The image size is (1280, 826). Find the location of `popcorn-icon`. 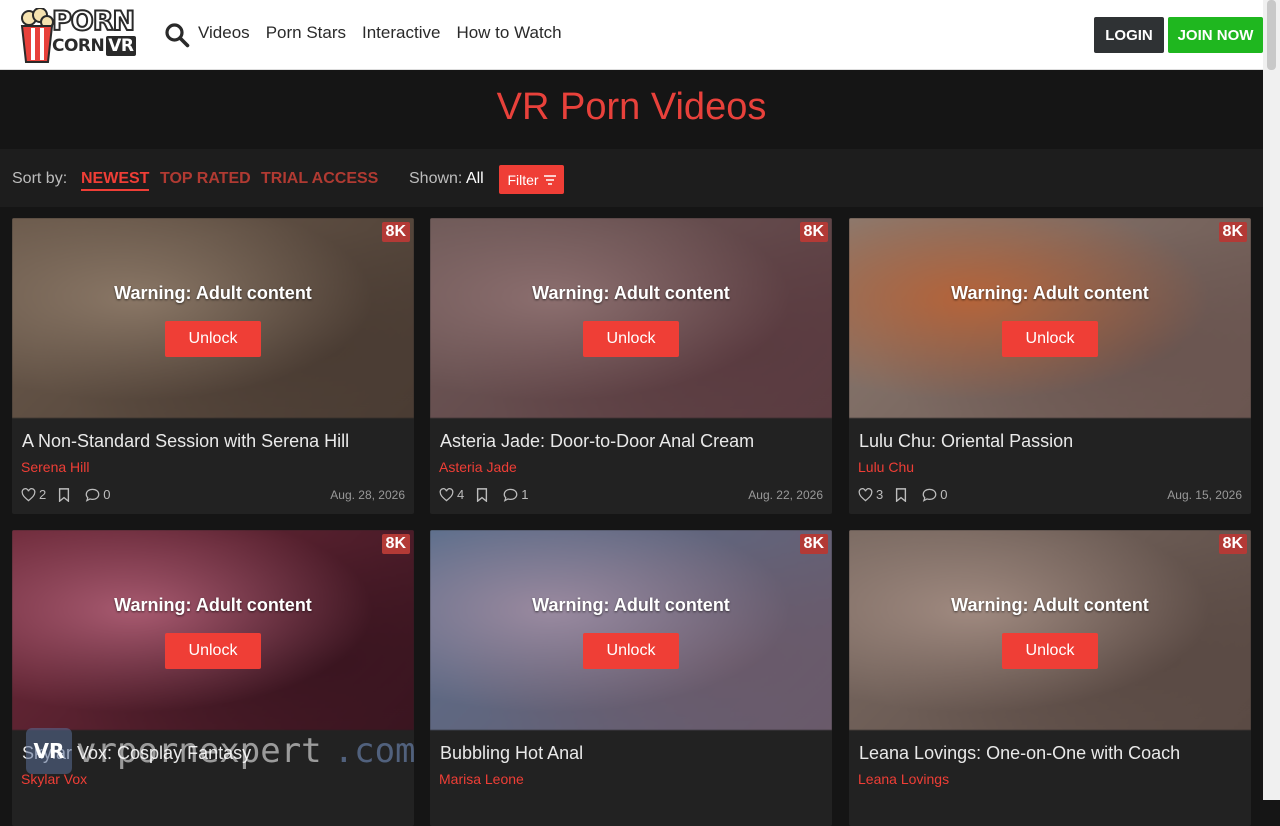

popcorn-icon is located at coordinates (37, 35).